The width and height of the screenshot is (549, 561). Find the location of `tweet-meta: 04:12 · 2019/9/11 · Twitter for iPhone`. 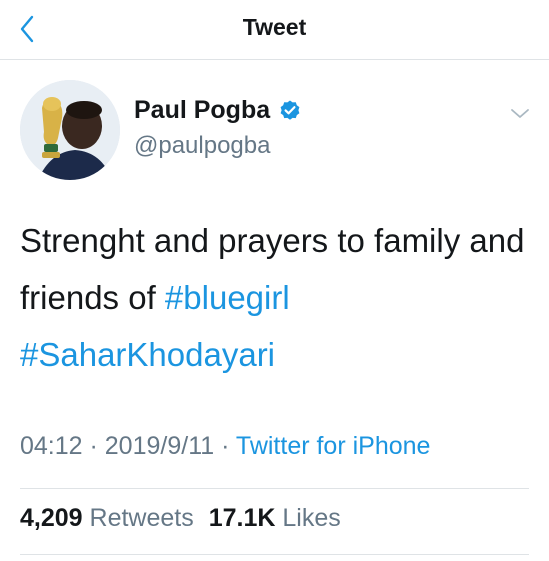

tweet-meta: 04:12 · 2019/9/11 · Twitter for iPhone is located at coordinates (225, 446).